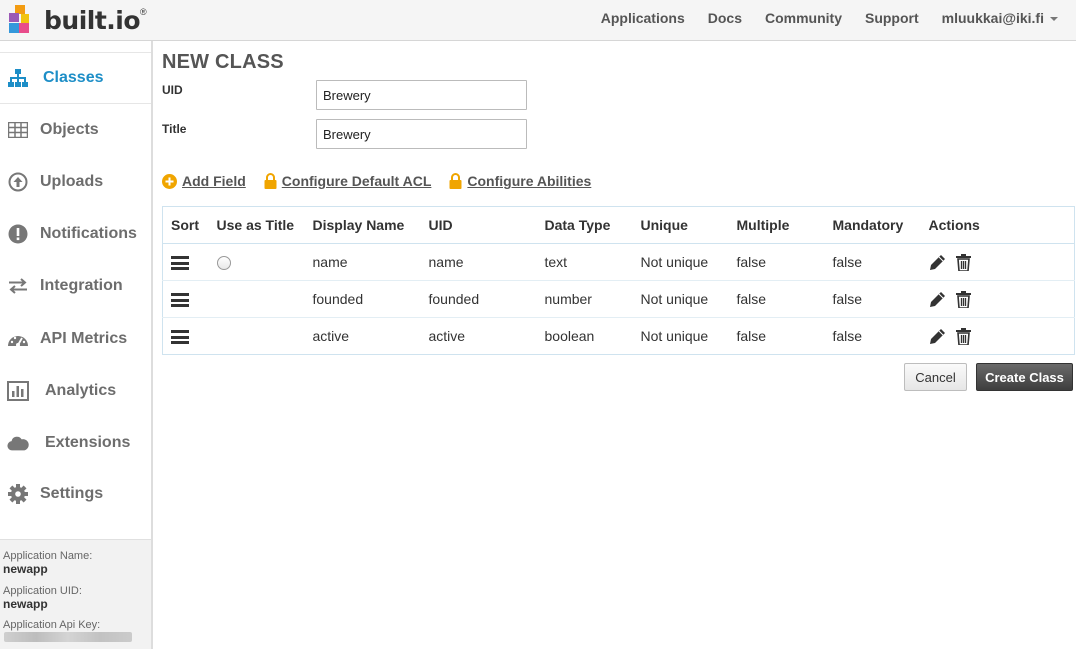 This screenshot has height=649, width=1076. What do you see at coordinates (680, 225) in the screenshot?
I see `col-header-unique: Unique` at bounding box center [680, 225].